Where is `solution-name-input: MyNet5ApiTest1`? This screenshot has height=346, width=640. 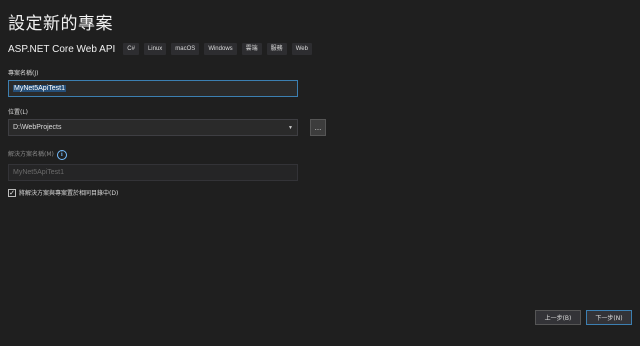
solution-name-input: MyNet5ApiTest1 is located at coordinates (153, 172).